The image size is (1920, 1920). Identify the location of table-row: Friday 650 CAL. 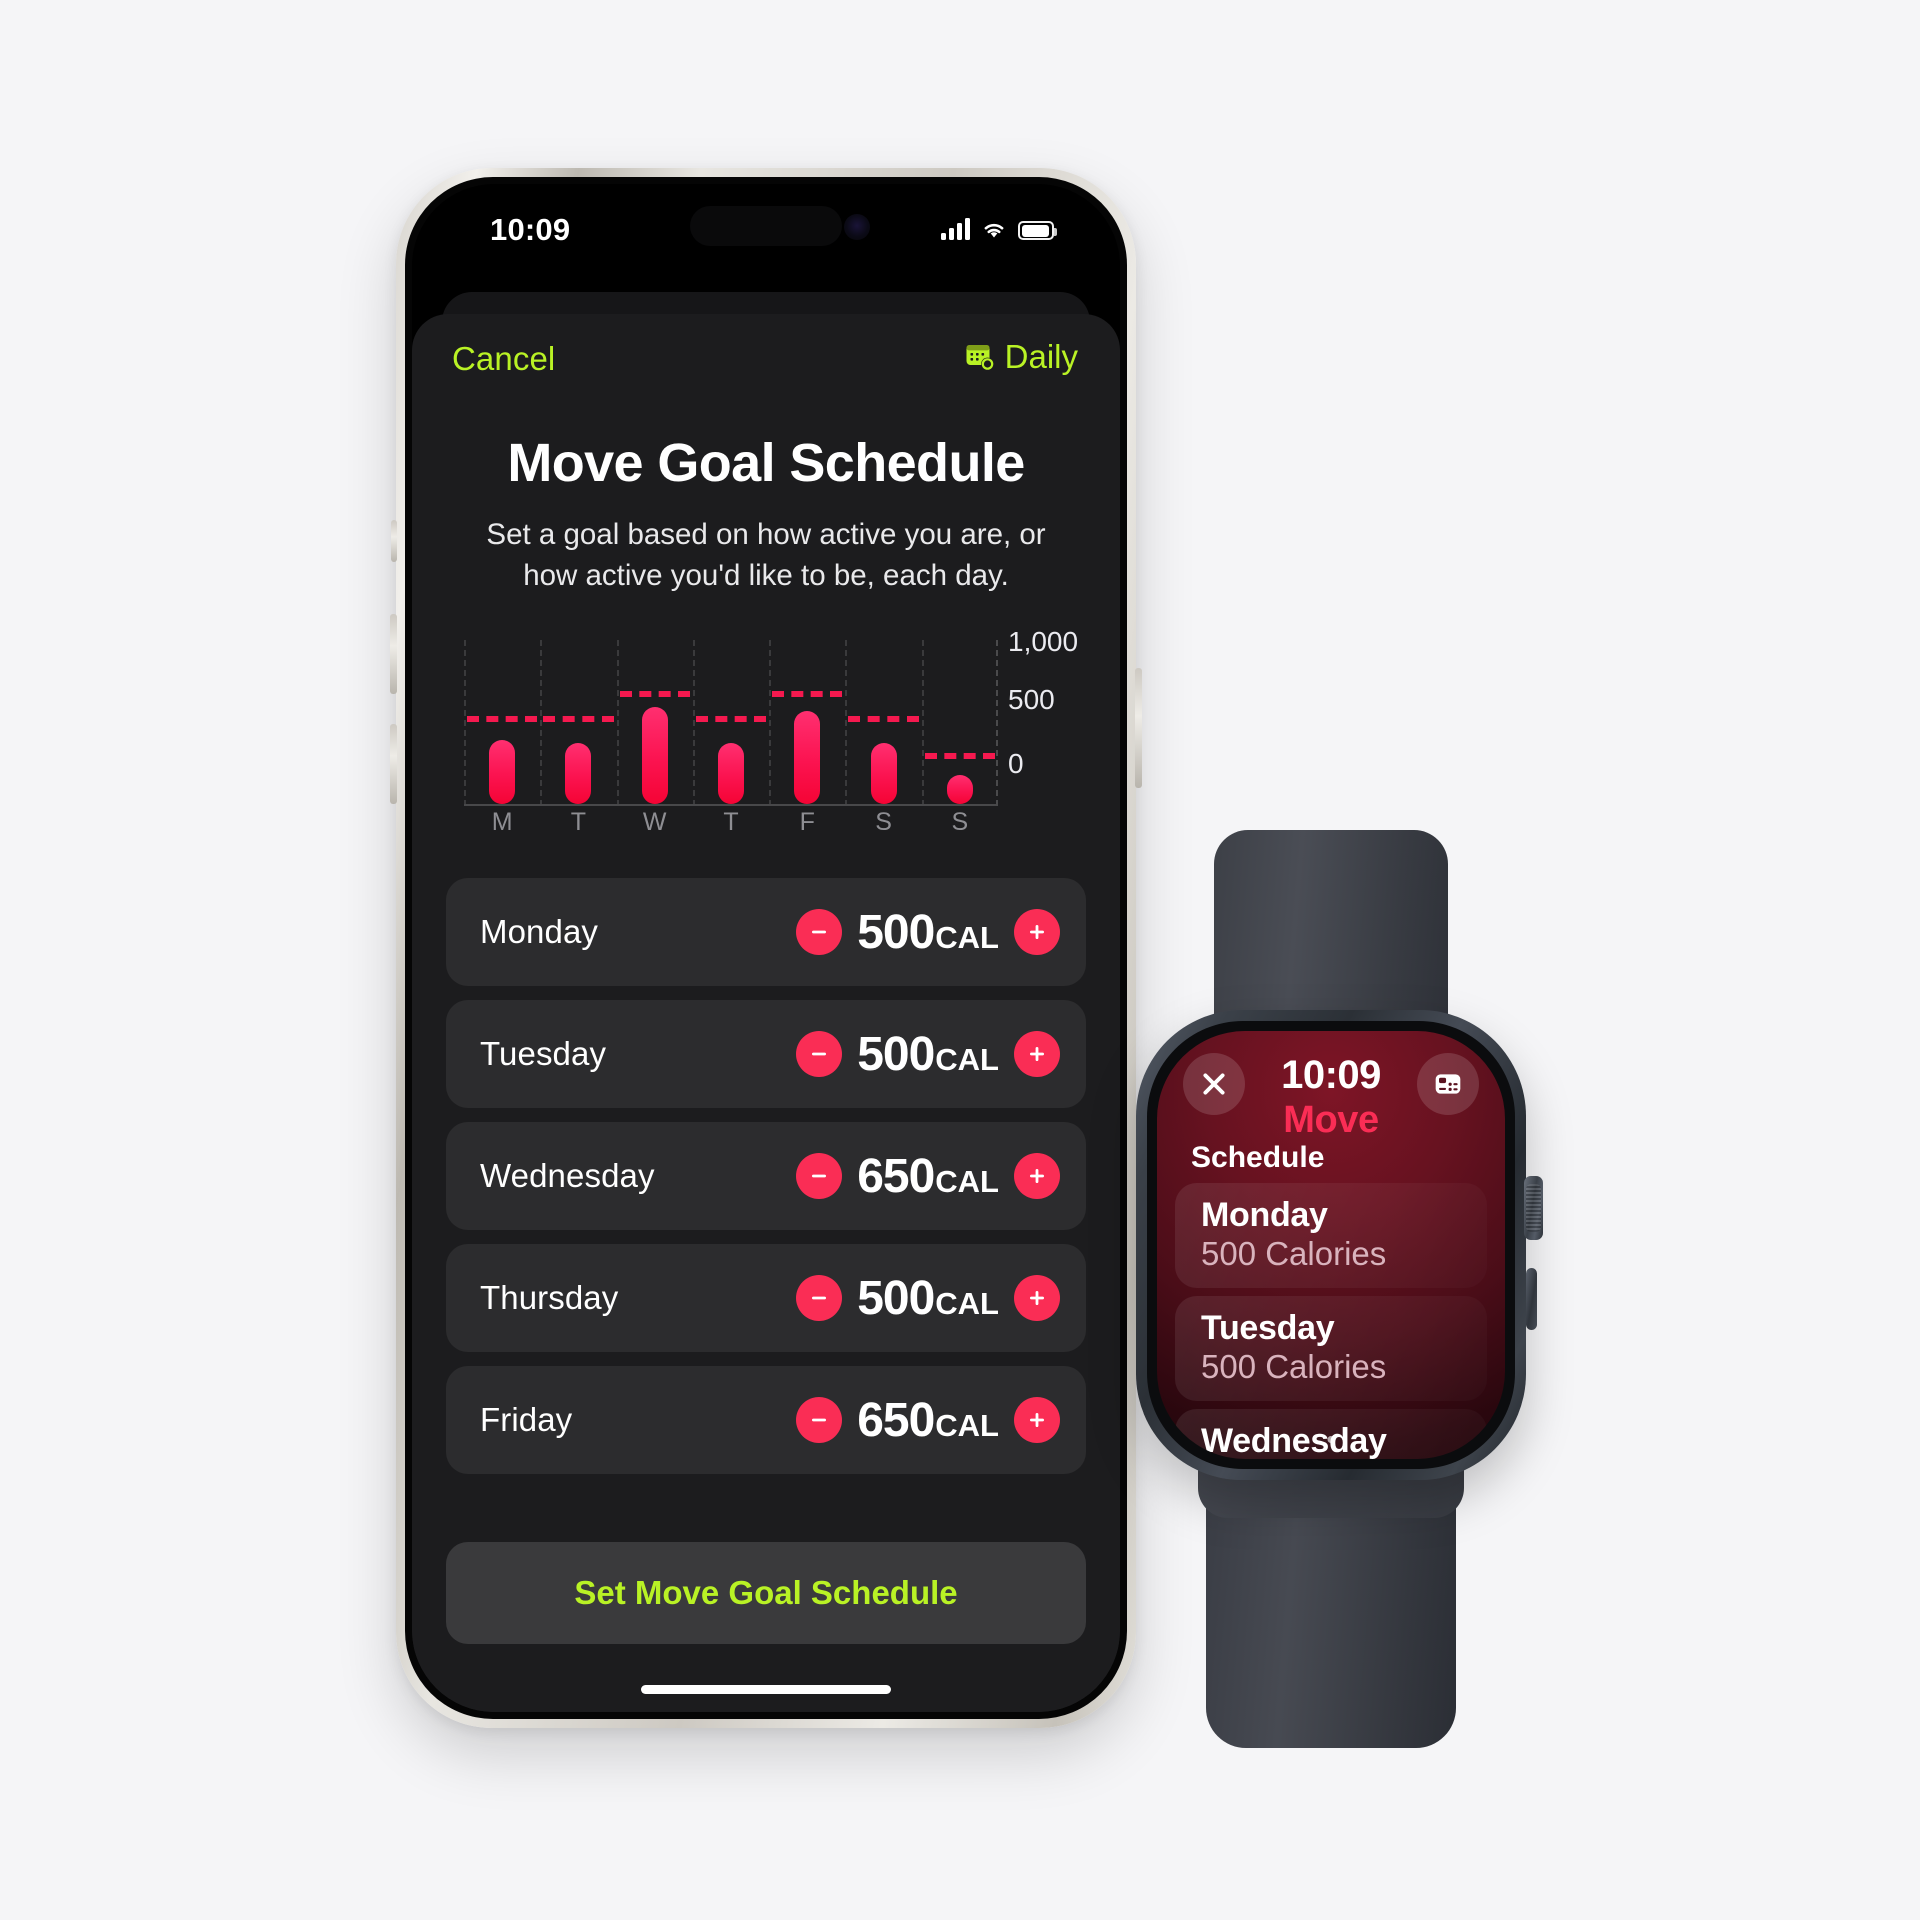
(766, 1420).